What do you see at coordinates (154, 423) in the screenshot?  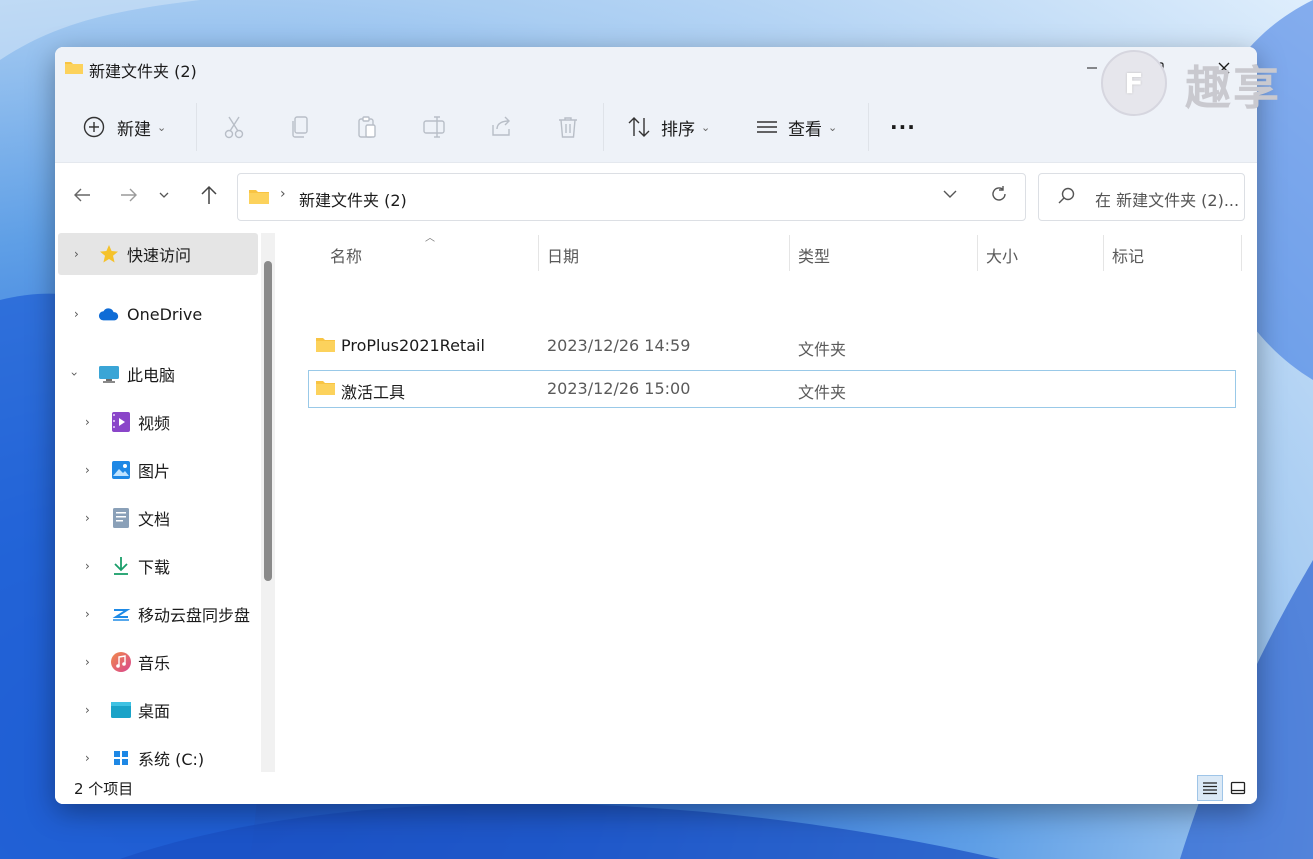 I see `sidebar-item-label: 视频` at bounding box center [154, 423].